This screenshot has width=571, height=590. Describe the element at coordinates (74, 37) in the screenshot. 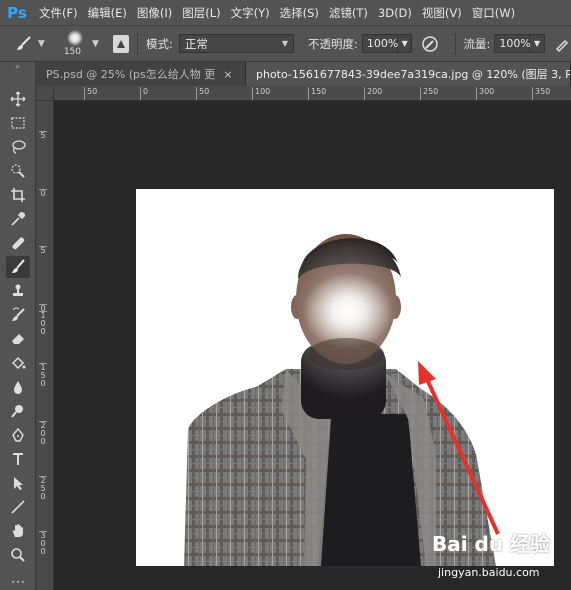

I see `brush-tip-icon` at that location.